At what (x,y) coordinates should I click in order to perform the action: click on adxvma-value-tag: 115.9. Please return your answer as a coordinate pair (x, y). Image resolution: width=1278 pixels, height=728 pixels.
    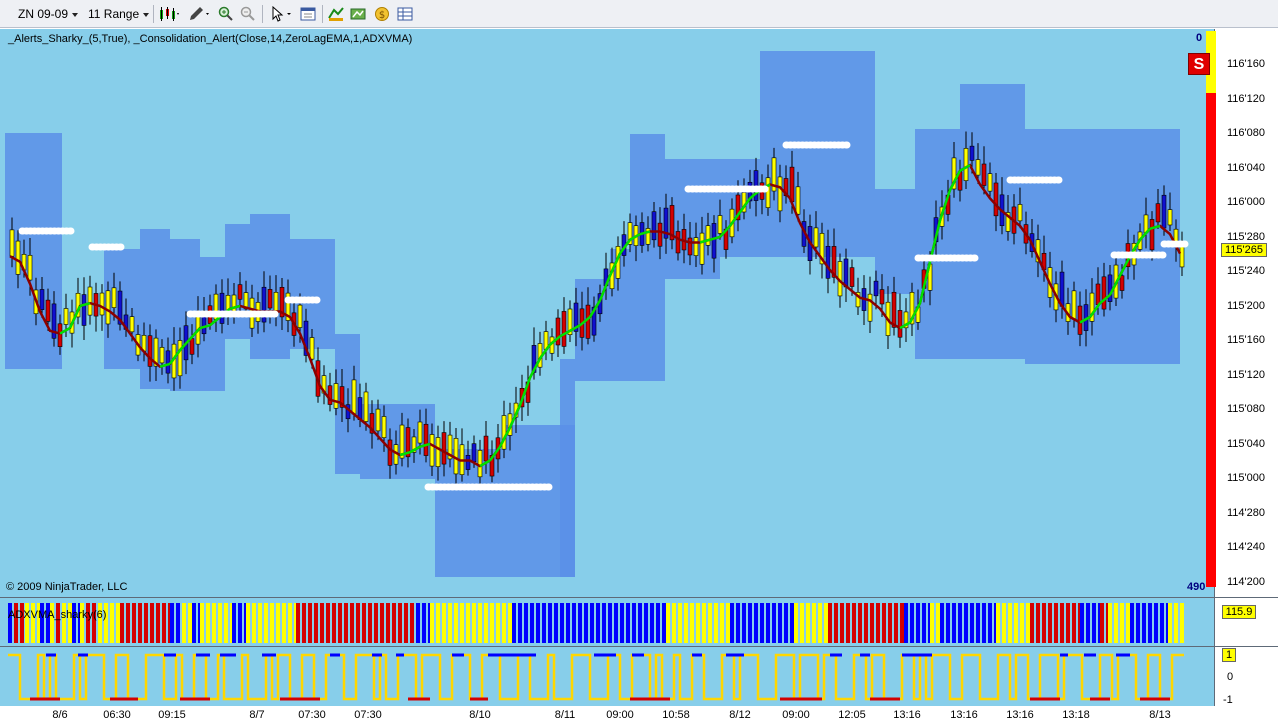
    Looking at the image, I should click on (1239, 612).